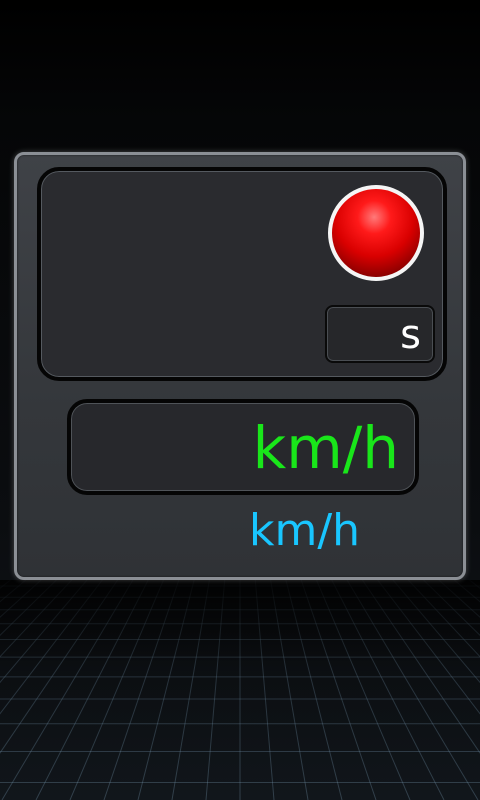 This screenshot has height=800, width=480. I want to click on speed-unit-label: km/h, so click(325, 448).